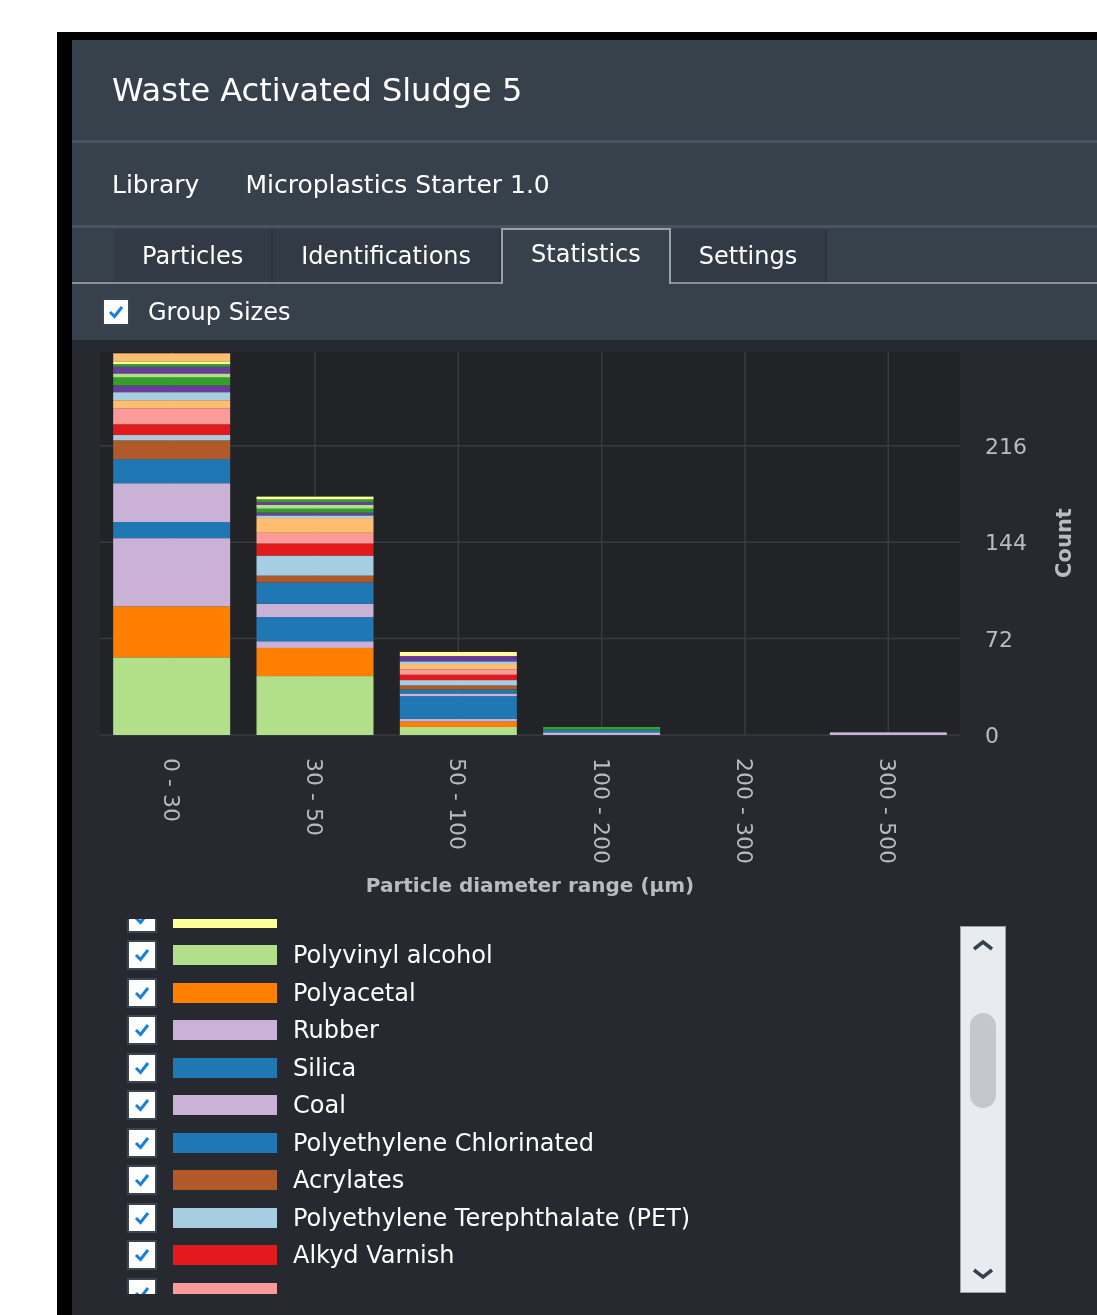  Describe the element at coordinates (458, 804) in the screenshot. I see `x-tick-label: 50 - 100` at that location.